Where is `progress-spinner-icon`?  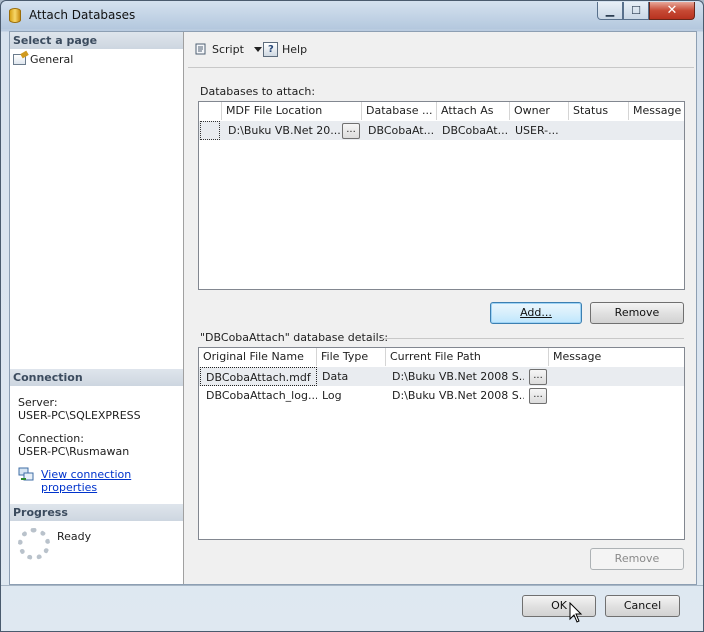 progress-spinner-icon is located at coordinates (34, 544).